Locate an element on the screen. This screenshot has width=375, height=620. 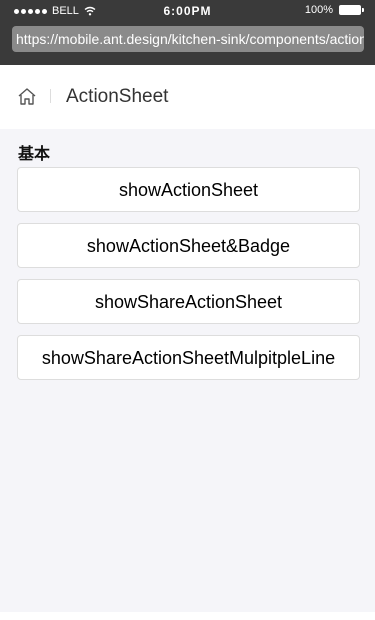
status-bar: BELL 6:00PM 100% is located at coordinates (187, 11).